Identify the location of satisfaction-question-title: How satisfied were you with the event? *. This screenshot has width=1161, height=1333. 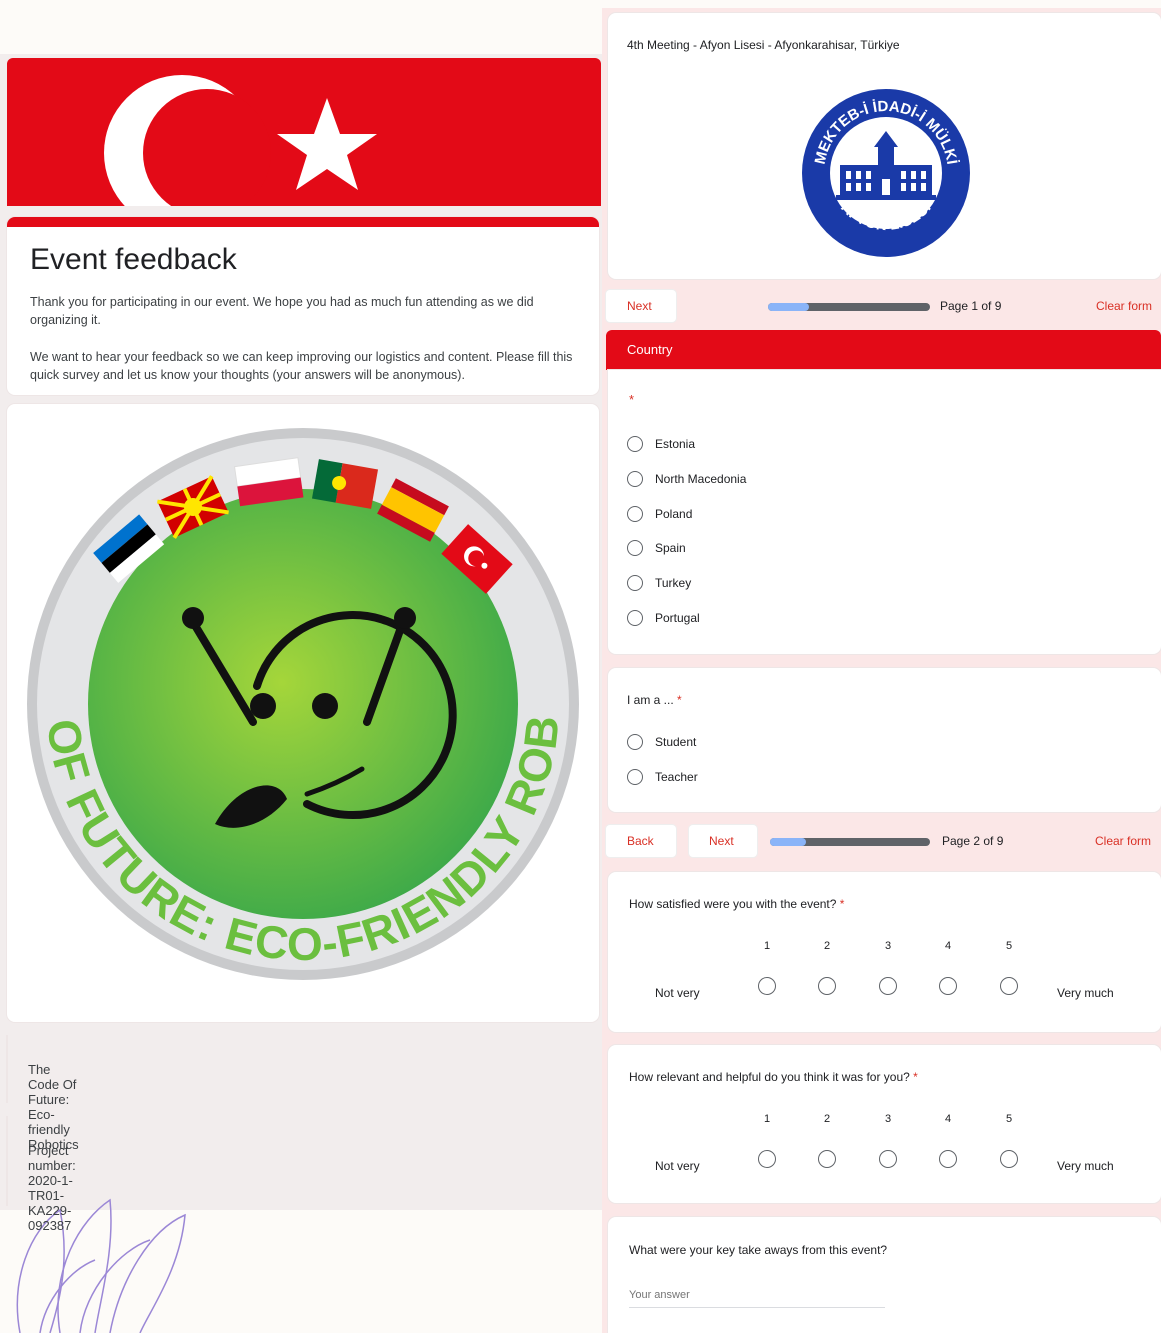
(736, 904).